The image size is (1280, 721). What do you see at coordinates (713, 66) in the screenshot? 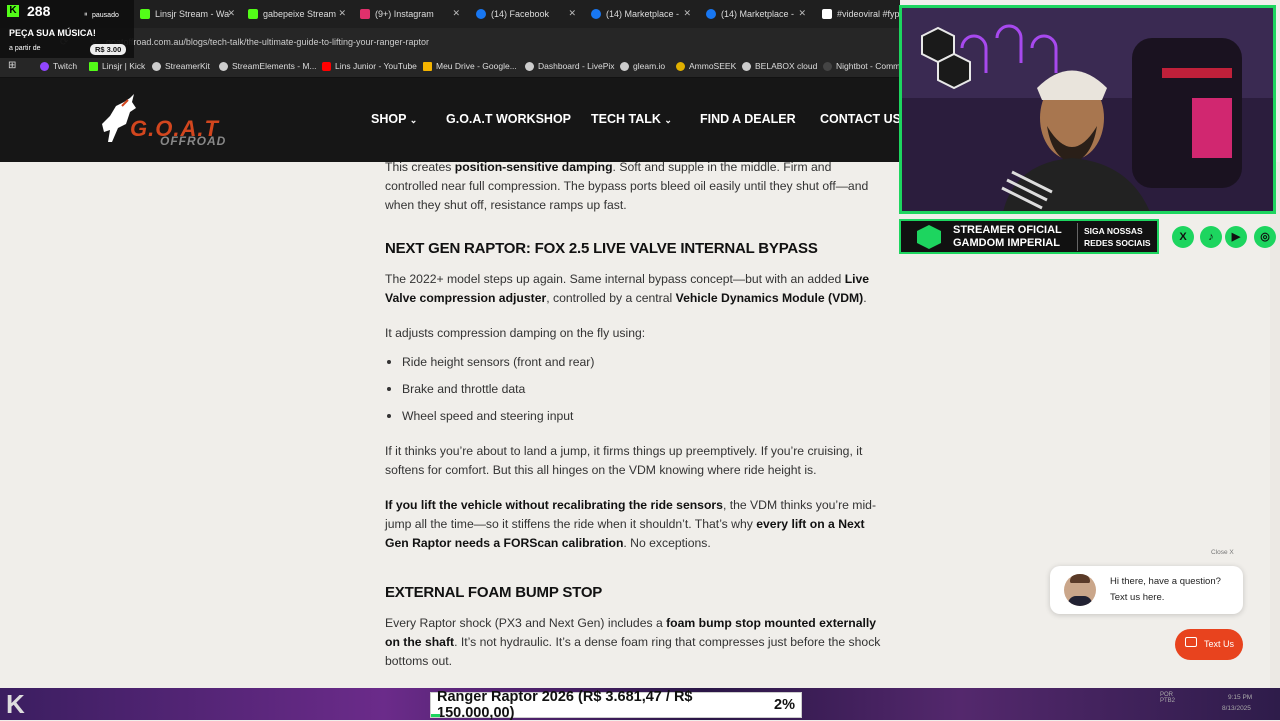
I see `bookmark-label: AmmoSEEK` at bounding box center [713, 66].